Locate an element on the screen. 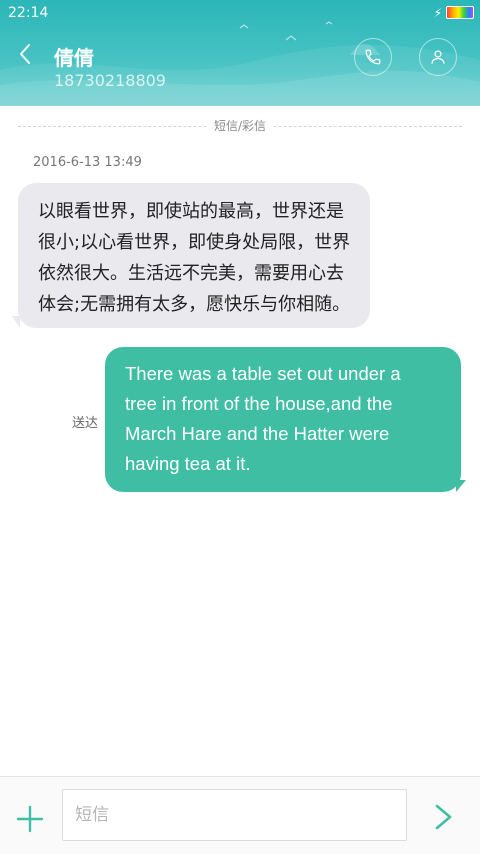  status-icons: ⚡ is located at coordinates (454, 12).